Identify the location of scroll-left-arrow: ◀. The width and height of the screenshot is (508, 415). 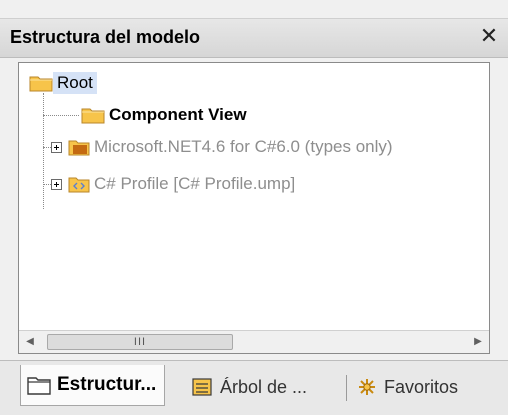
(30, 342).